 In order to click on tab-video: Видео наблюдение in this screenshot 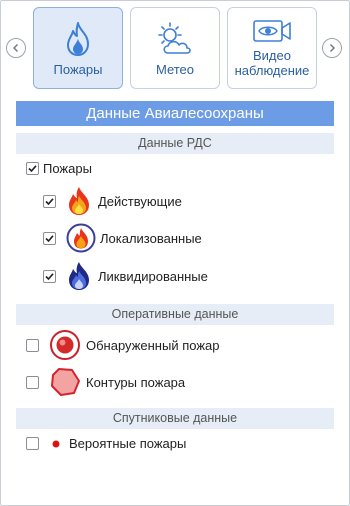, I will do `click(272, 48)`.